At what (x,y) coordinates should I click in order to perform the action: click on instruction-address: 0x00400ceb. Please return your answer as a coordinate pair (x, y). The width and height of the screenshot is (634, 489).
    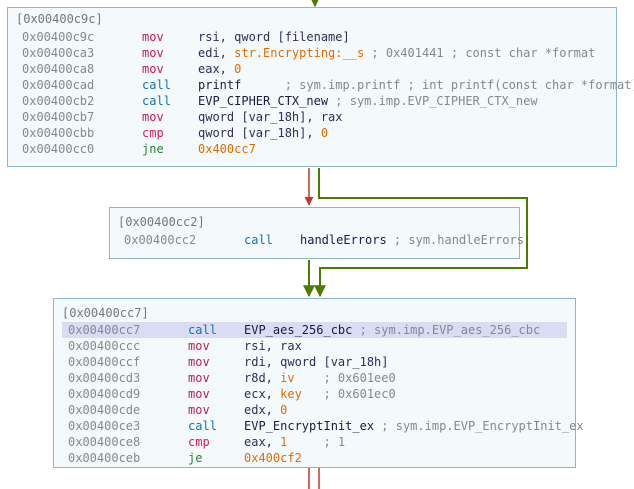
    Looking at the image, I should click on (104, 458).